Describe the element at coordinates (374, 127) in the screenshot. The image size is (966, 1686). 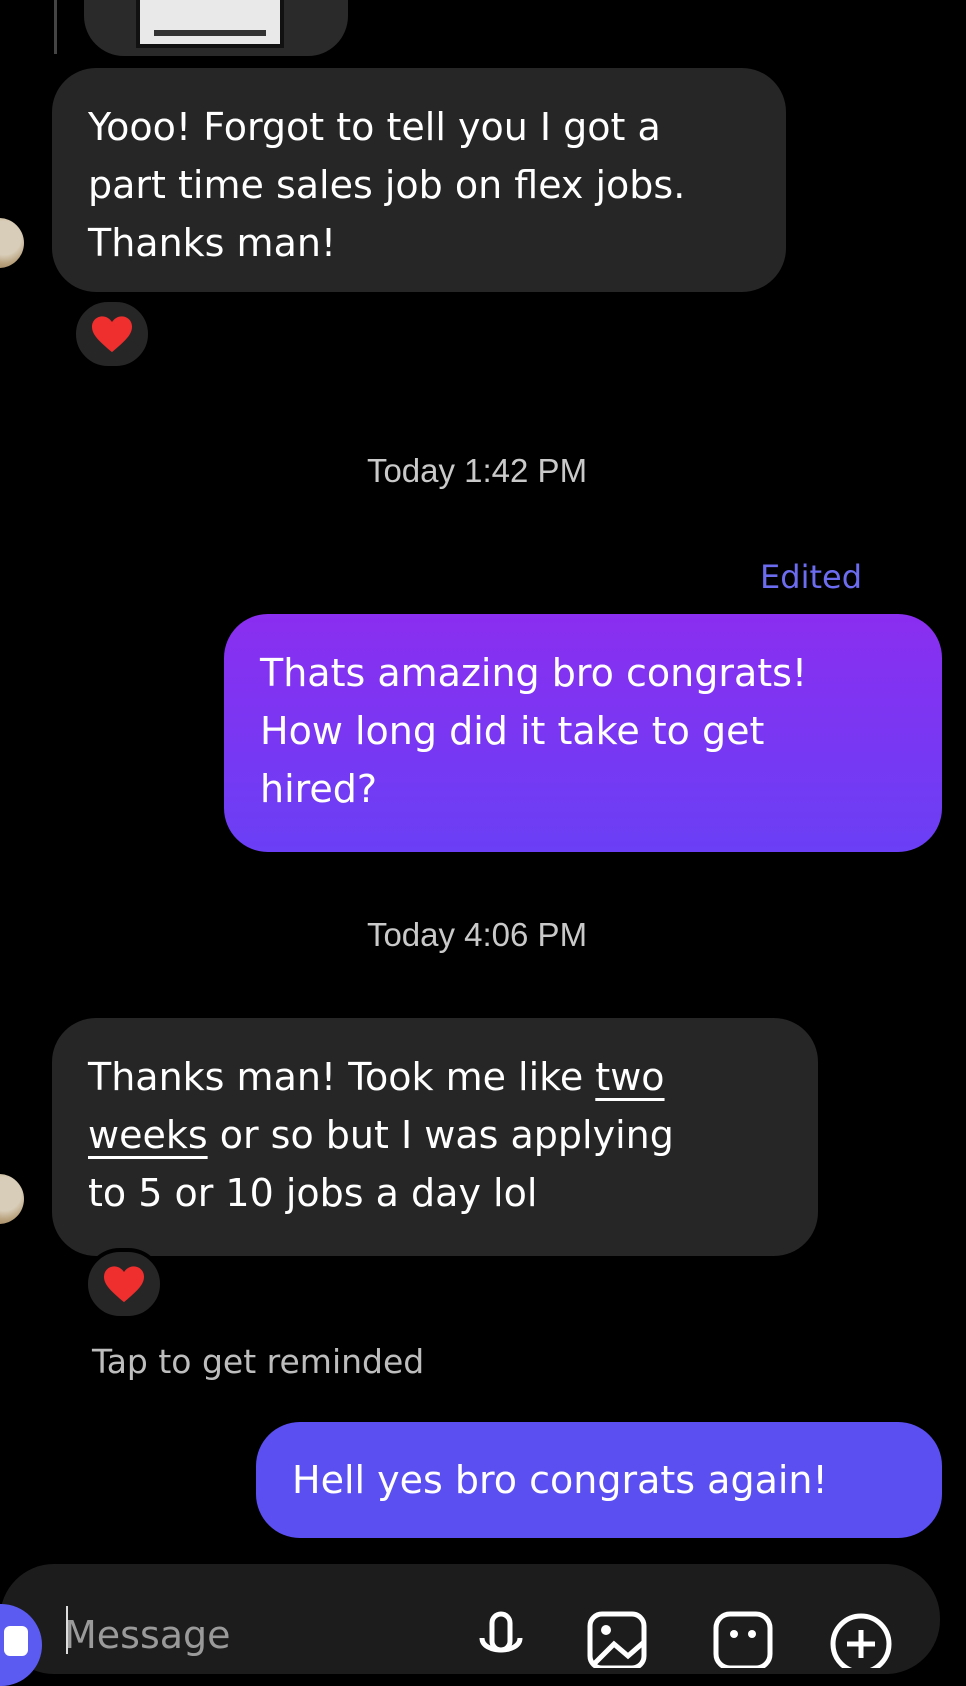
I see `message-line: Yooo! Forgot to tell you I got a` at that location.